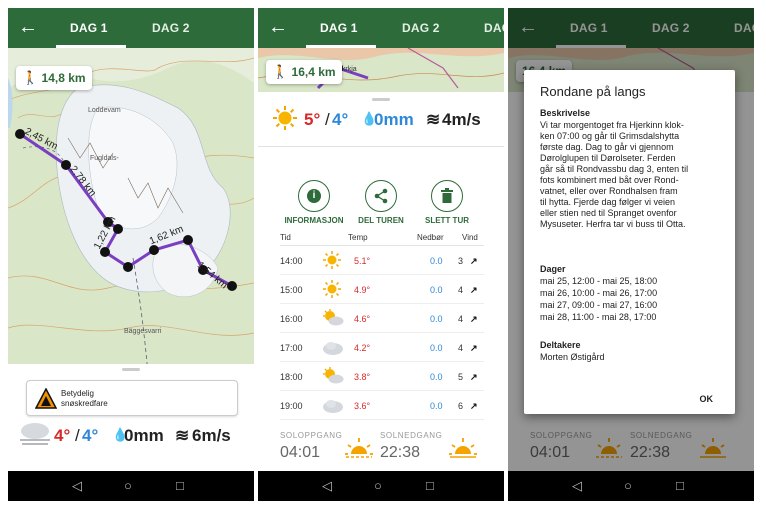 The height and width of the screenshot is (509, 766). Describe the element at coordinates (62, 435) in the screenshot. I see `temp-high: 4°` at that location.